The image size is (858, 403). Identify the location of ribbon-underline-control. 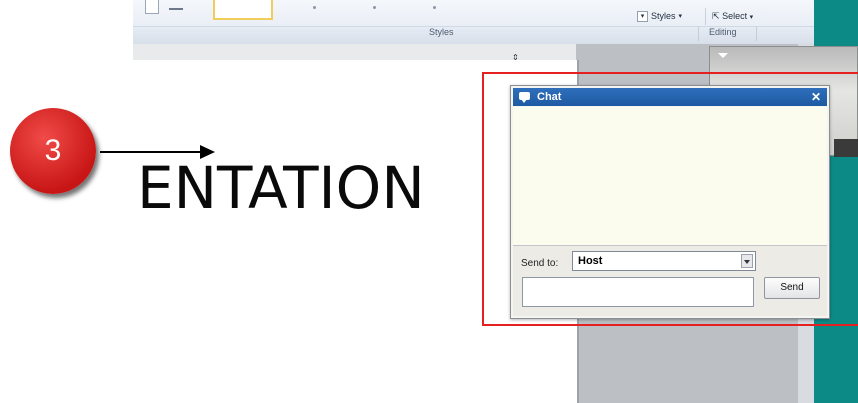
(176, 5).